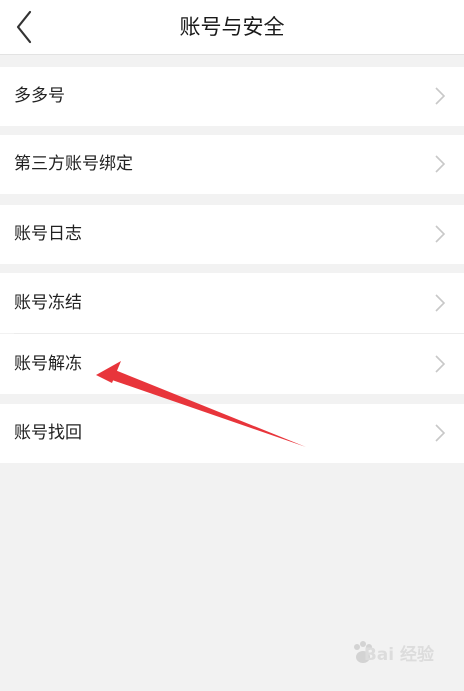  I want to click on menu-item-label: 账号找回, so click(48, 433).